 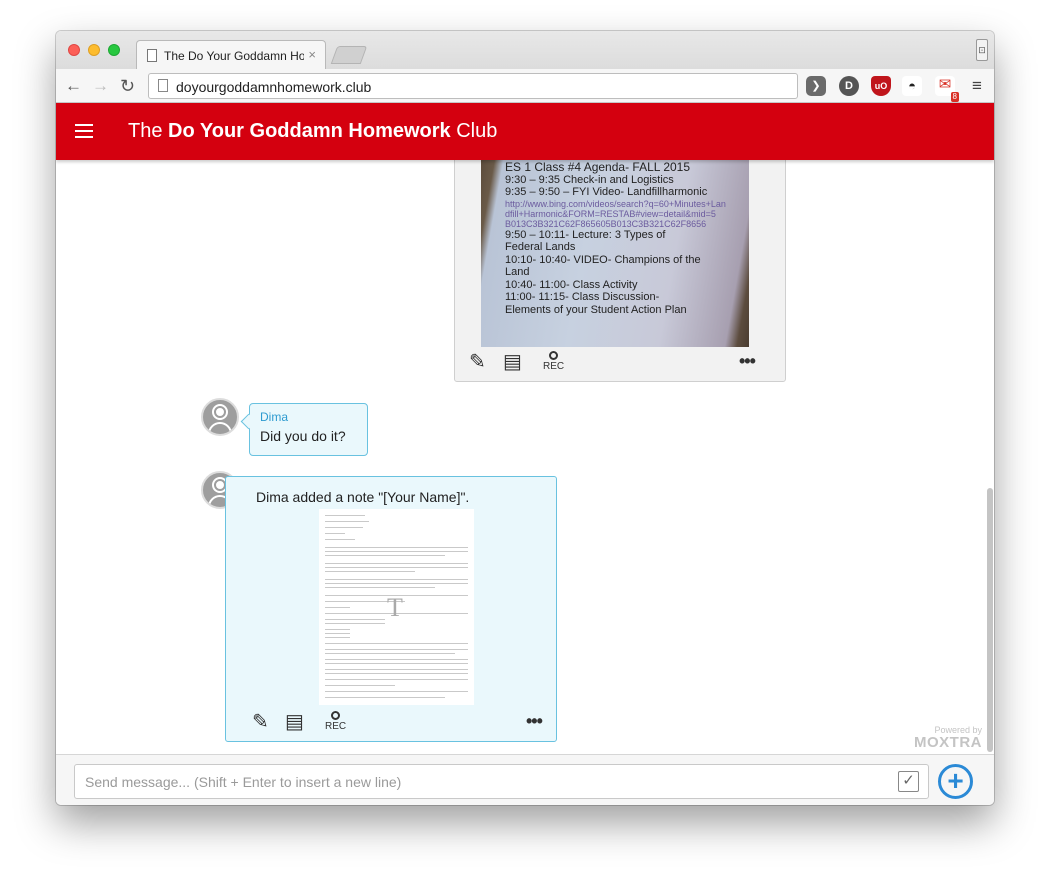 I want to click on pocket-extension-icon: ❯, so click(x=816, y=86).